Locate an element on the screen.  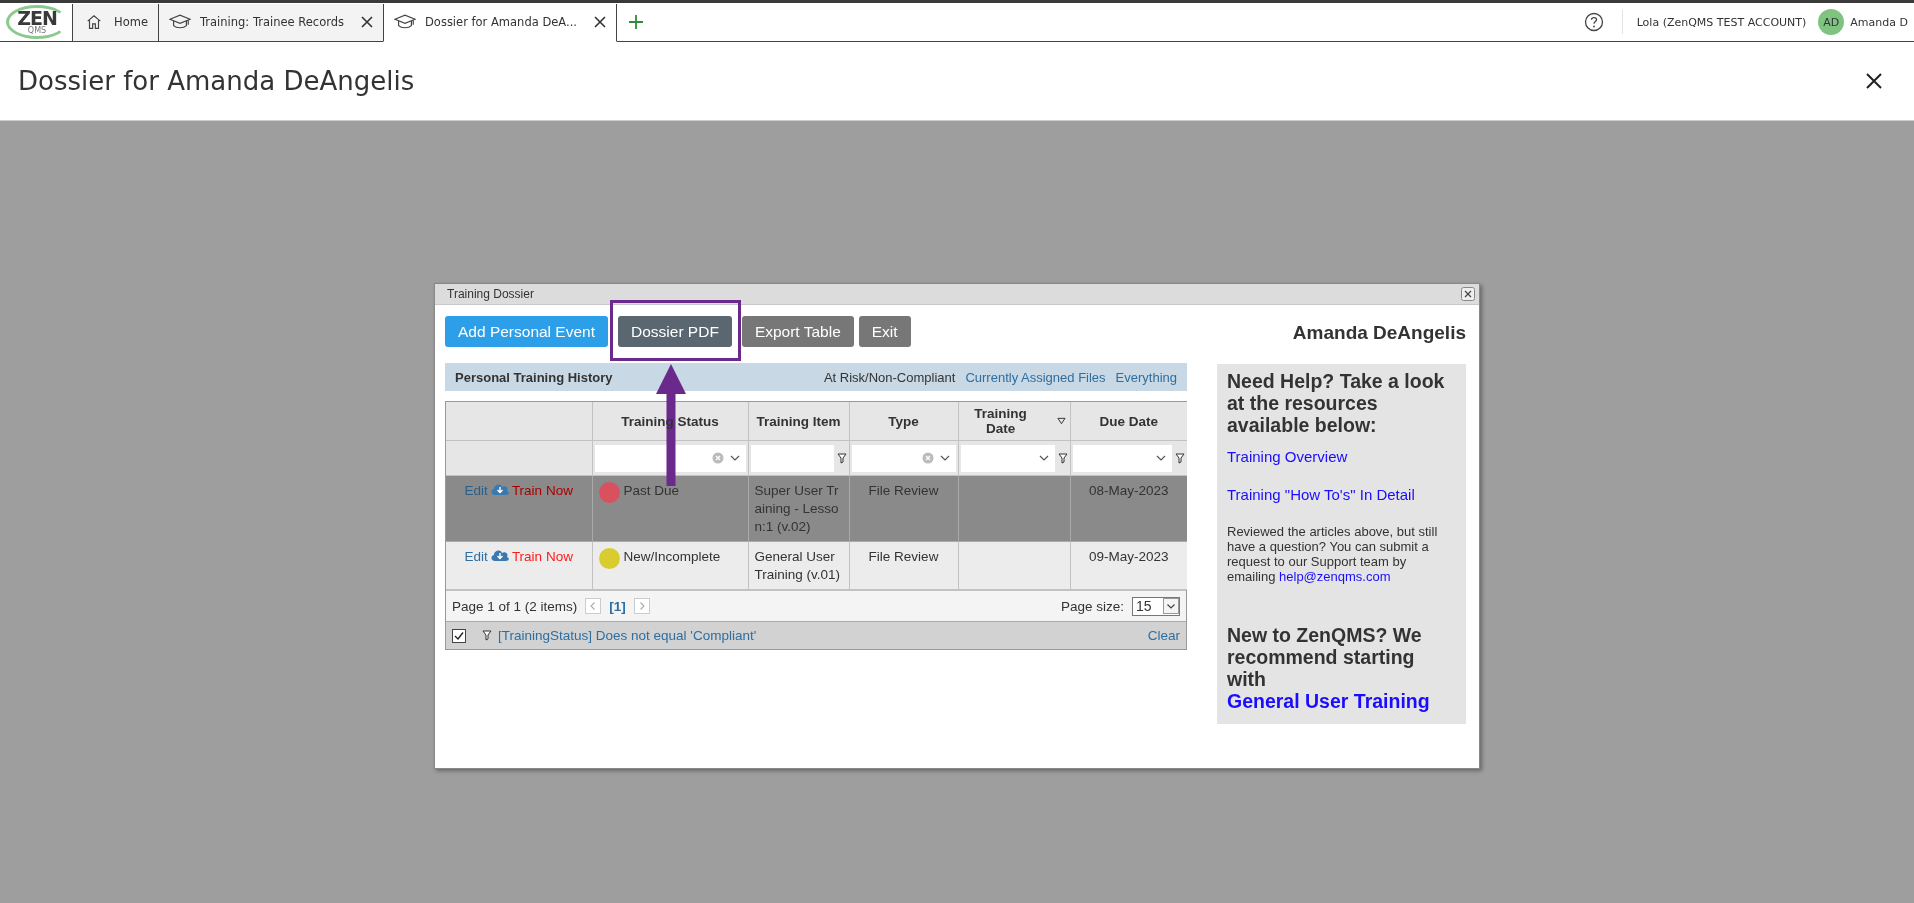
table-row: Edit Train Now Past Due Super User Training - Lesson:1 (v.02) File Review 08-May-2023 is located at coordinates (816, 508).